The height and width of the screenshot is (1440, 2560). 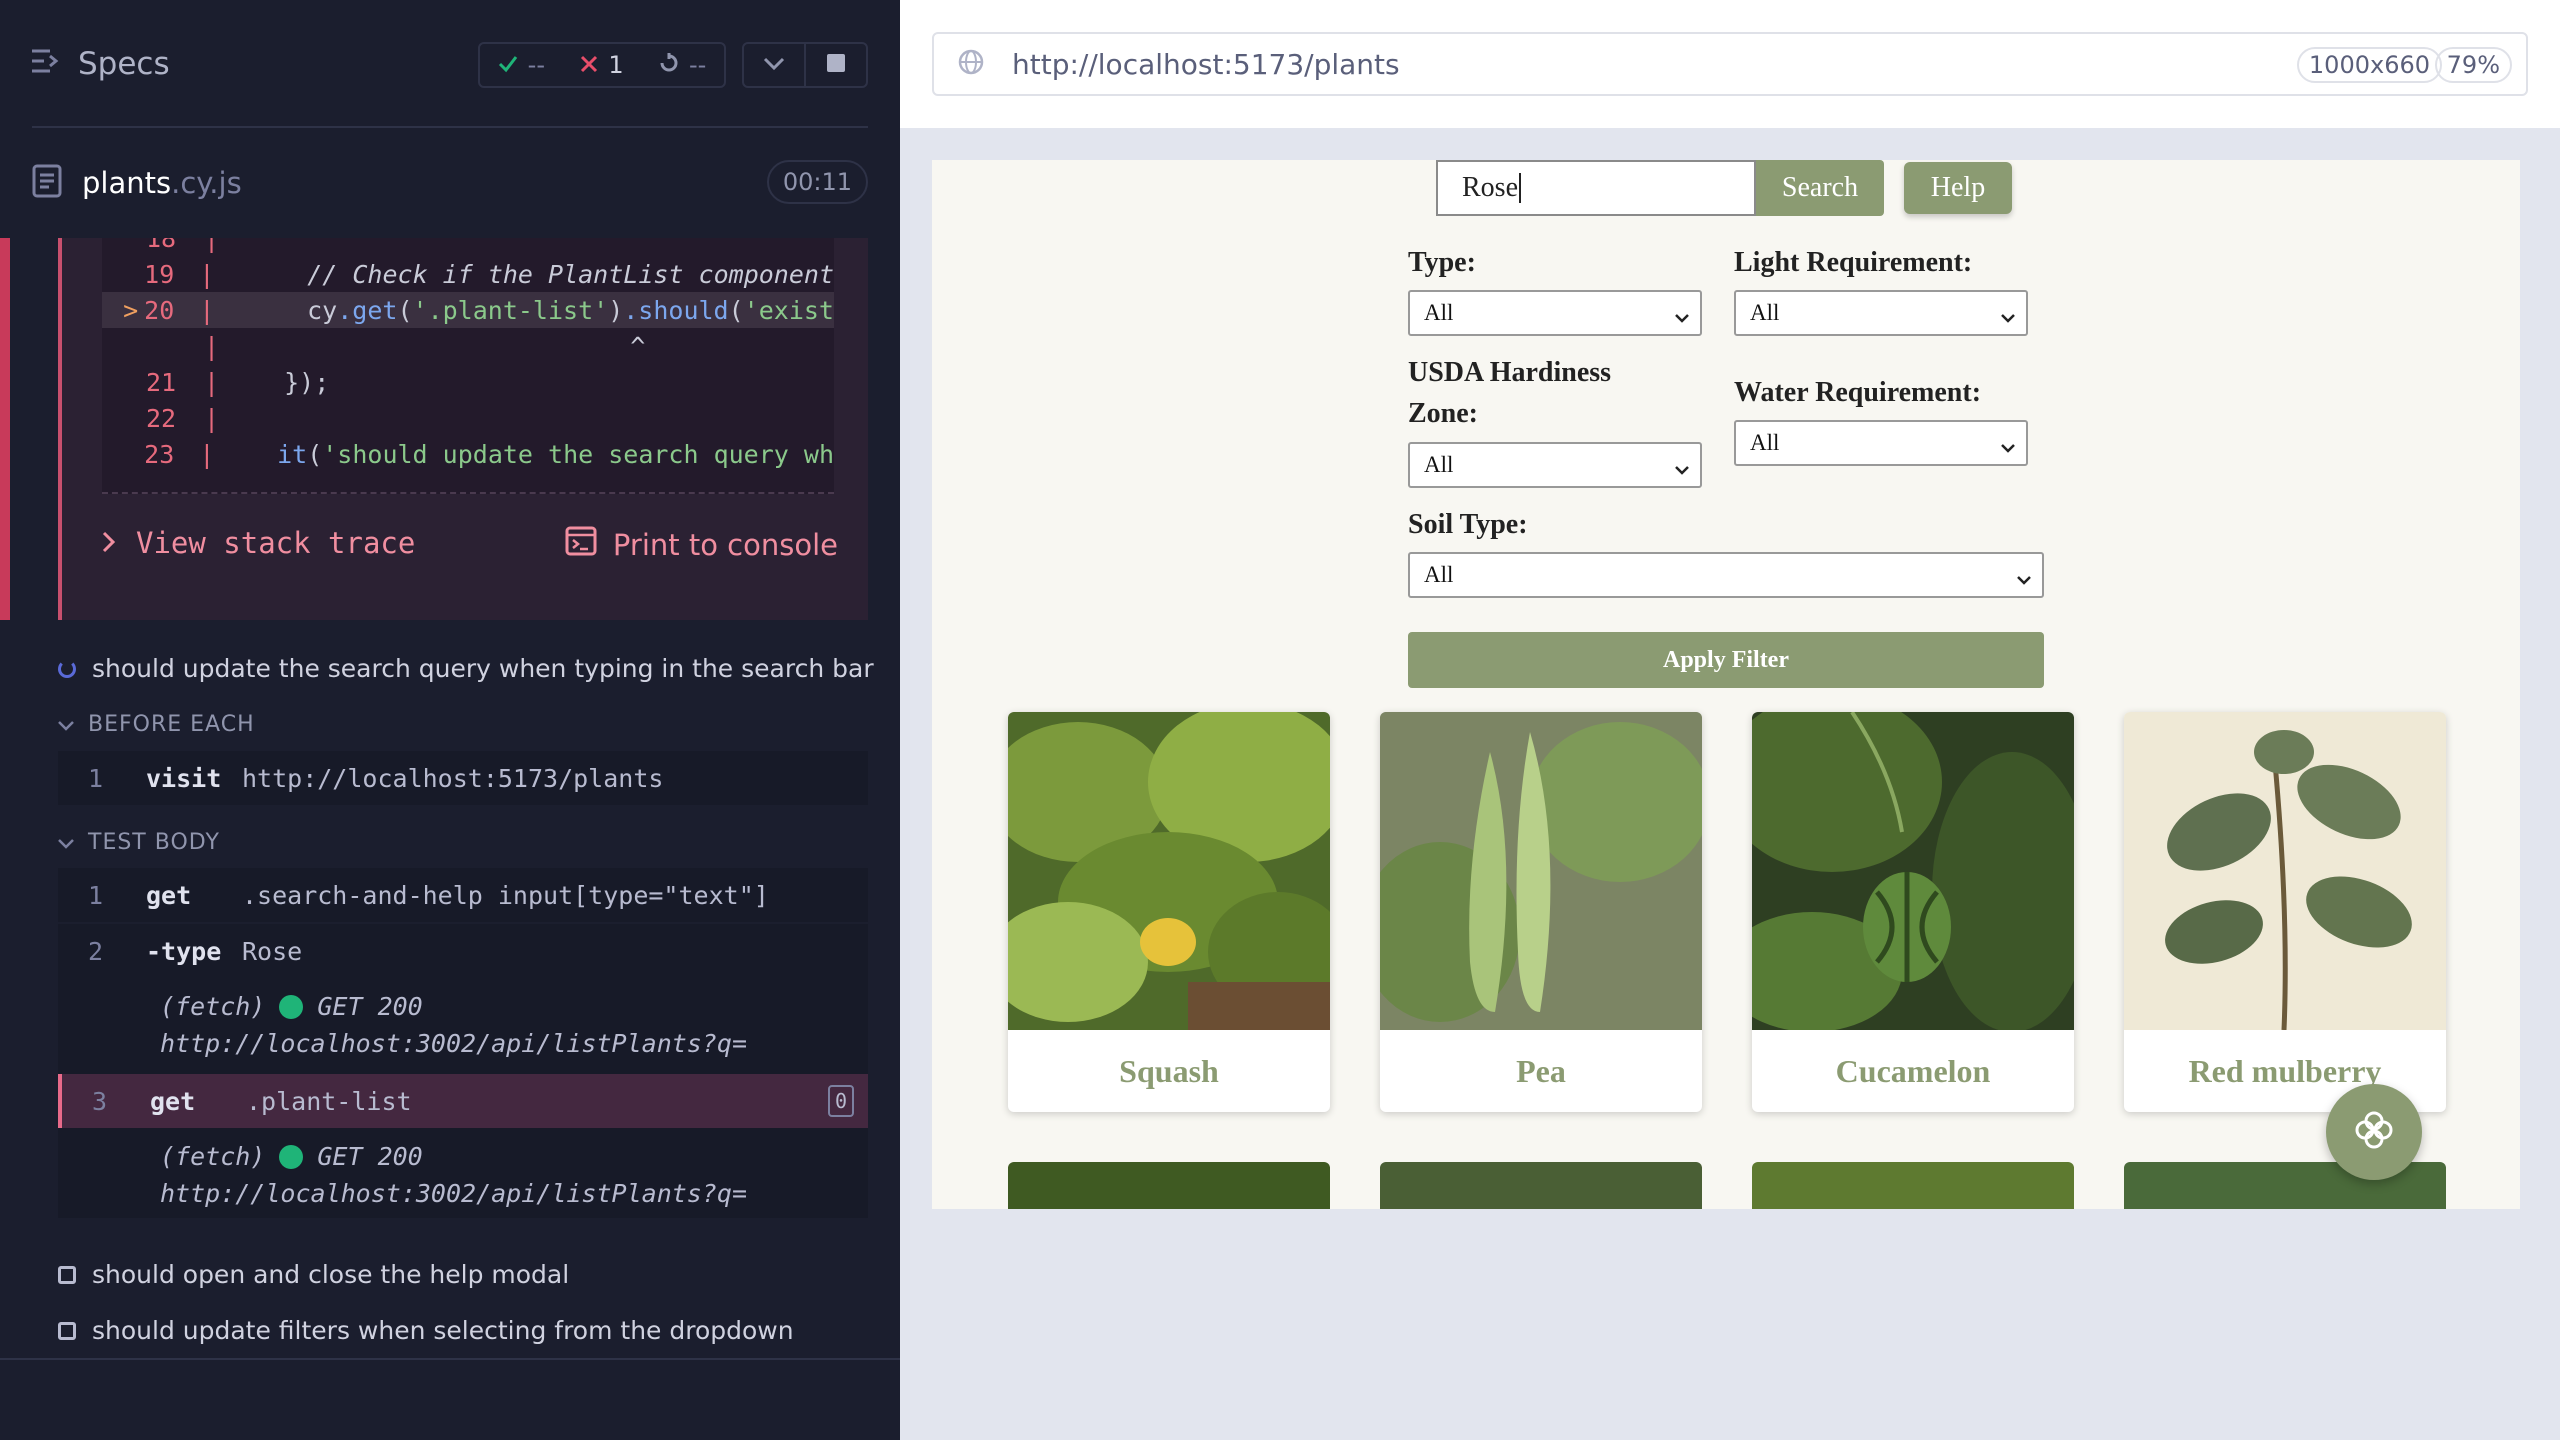 I want to click on specs-label: Specs, so click(x=124, y=64).